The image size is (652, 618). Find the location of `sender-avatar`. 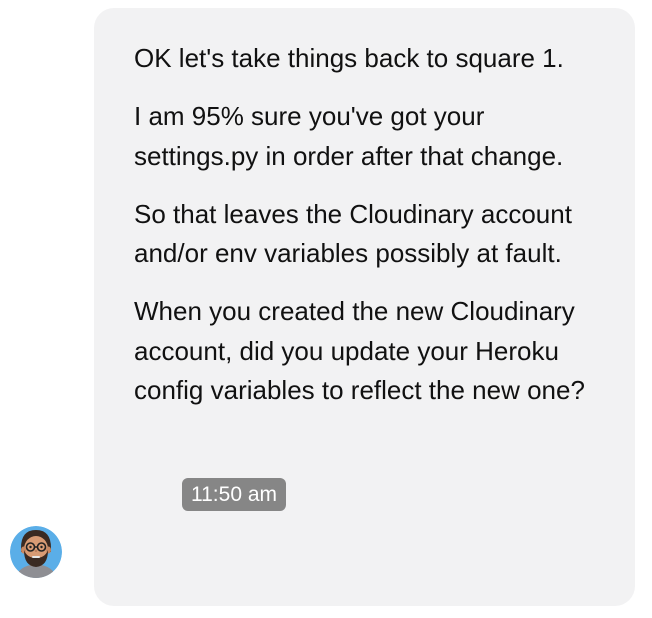

sender-avatar is located at coordinates (36, 552).